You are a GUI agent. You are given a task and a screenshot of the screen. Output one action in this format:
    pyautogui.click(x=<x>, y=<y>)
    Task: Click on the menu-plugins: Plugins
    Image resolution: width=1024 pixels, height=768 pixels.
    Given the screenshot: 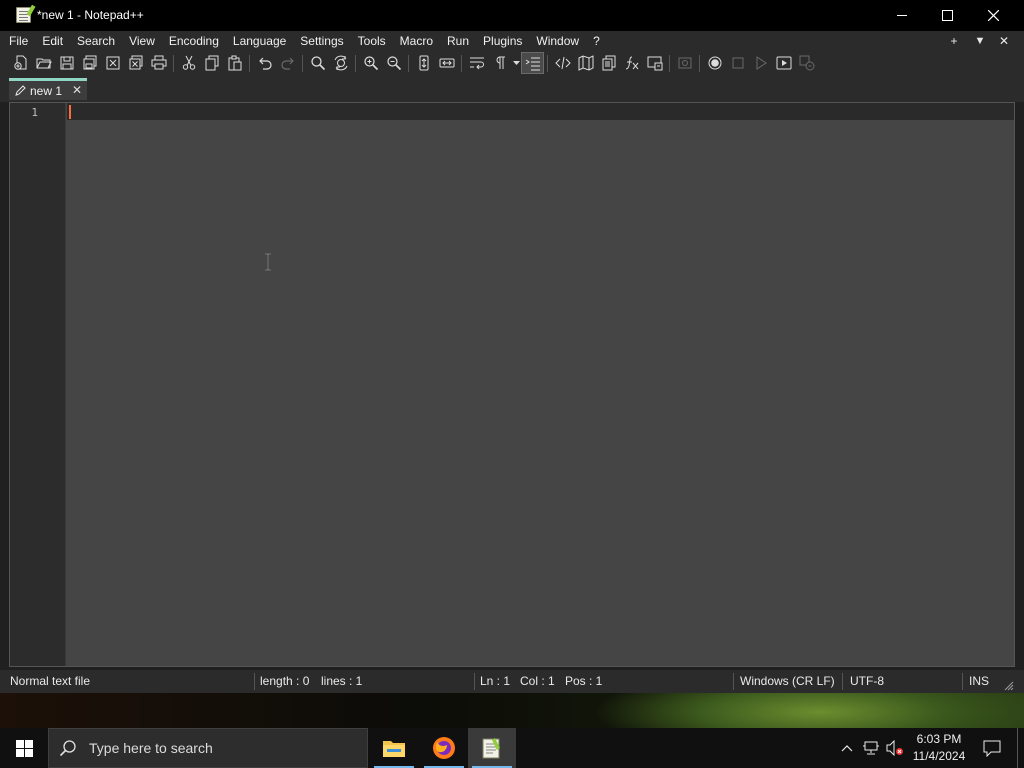 What is the action you would take?
    pyautogui.click(x=502, y=41)
    